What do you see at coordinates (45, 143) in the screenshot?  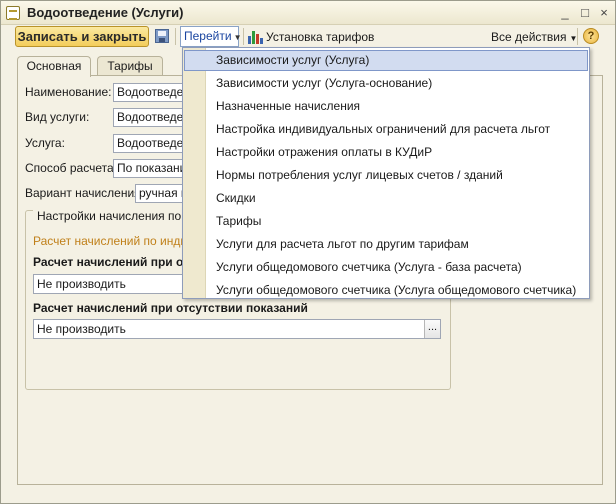 I see `service-label: Услуга:` at bounding box center [45, 143].